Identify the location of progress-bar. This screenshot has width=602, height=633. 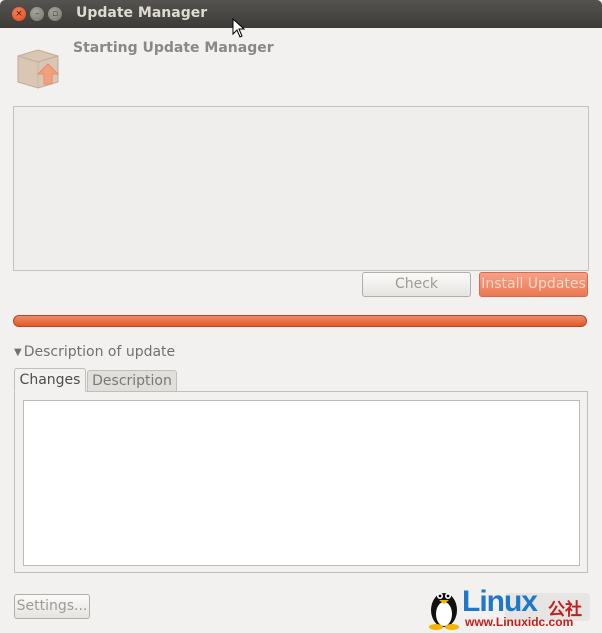
(300, 321).